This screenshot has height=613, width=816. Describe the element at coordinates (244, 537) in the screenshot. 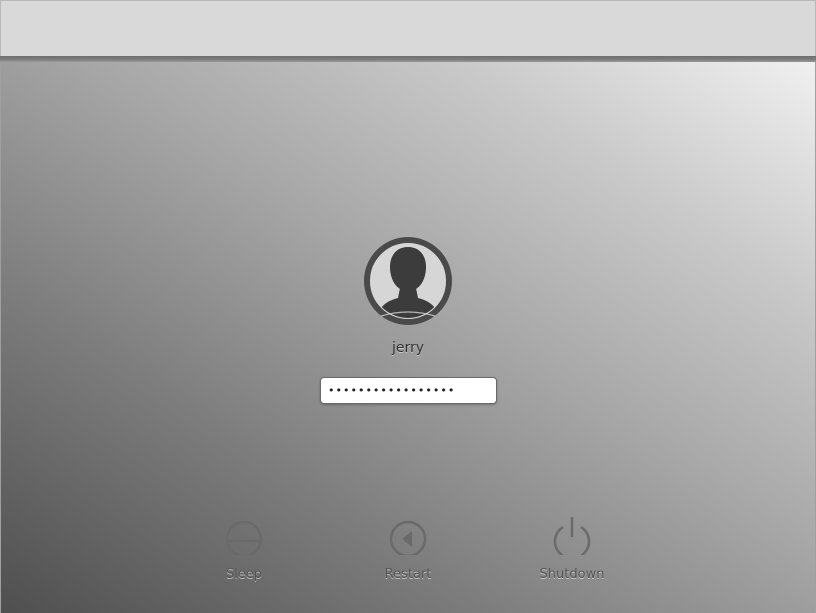

I see `sleep-icon` at that location.